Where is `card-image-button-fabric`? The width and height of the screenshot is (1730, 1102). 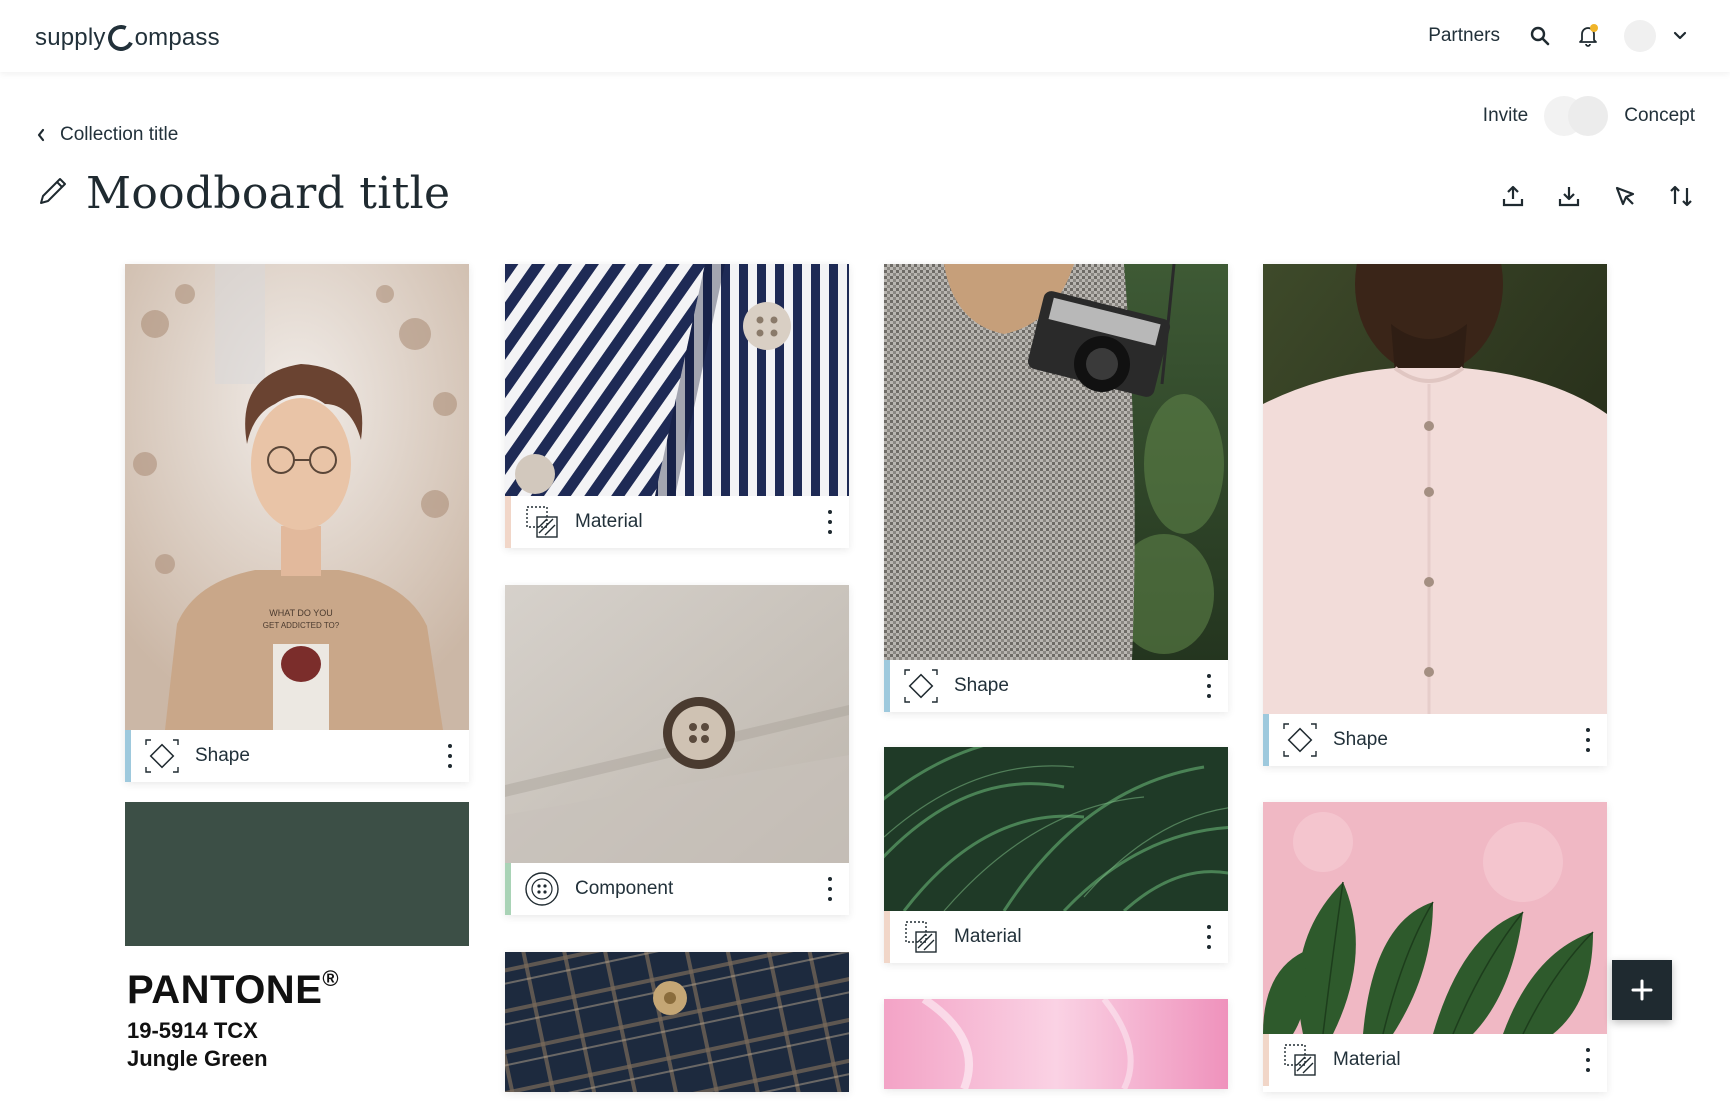 card-image-button-fabric is located at coordinates (677, 724).